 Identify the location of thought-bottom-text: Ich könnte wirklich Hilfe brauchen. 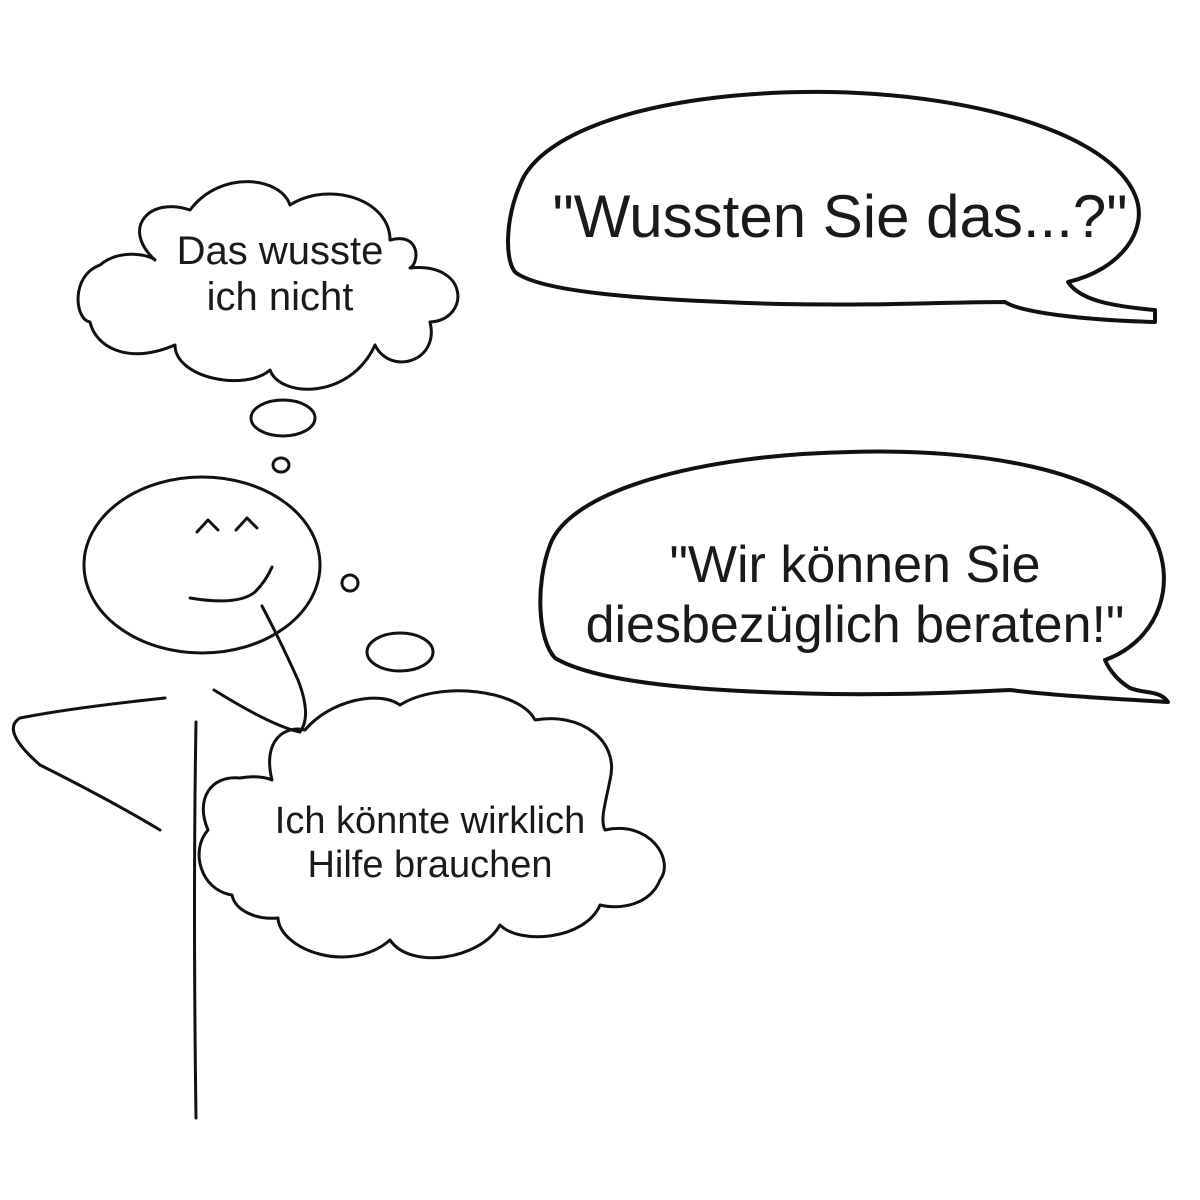
(430, 843).